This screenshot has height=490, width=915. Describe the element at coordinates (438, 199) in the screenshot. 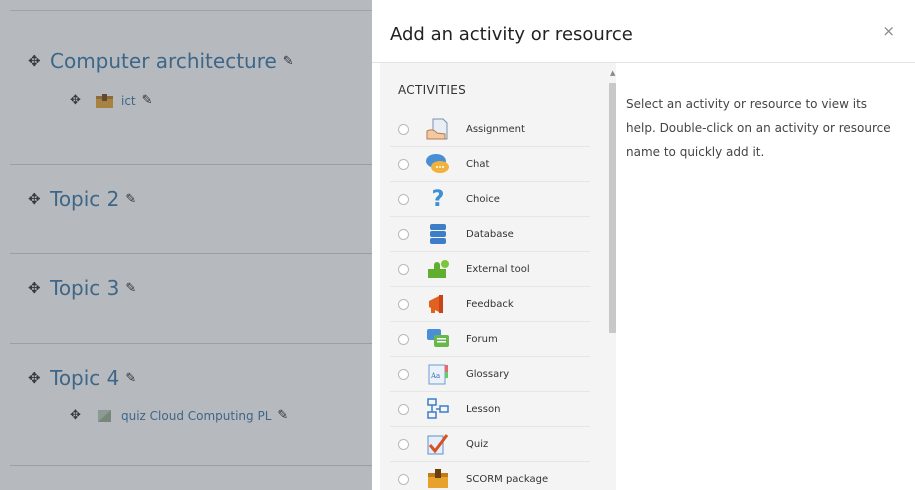

I see `choice-icon: ?` at that location.